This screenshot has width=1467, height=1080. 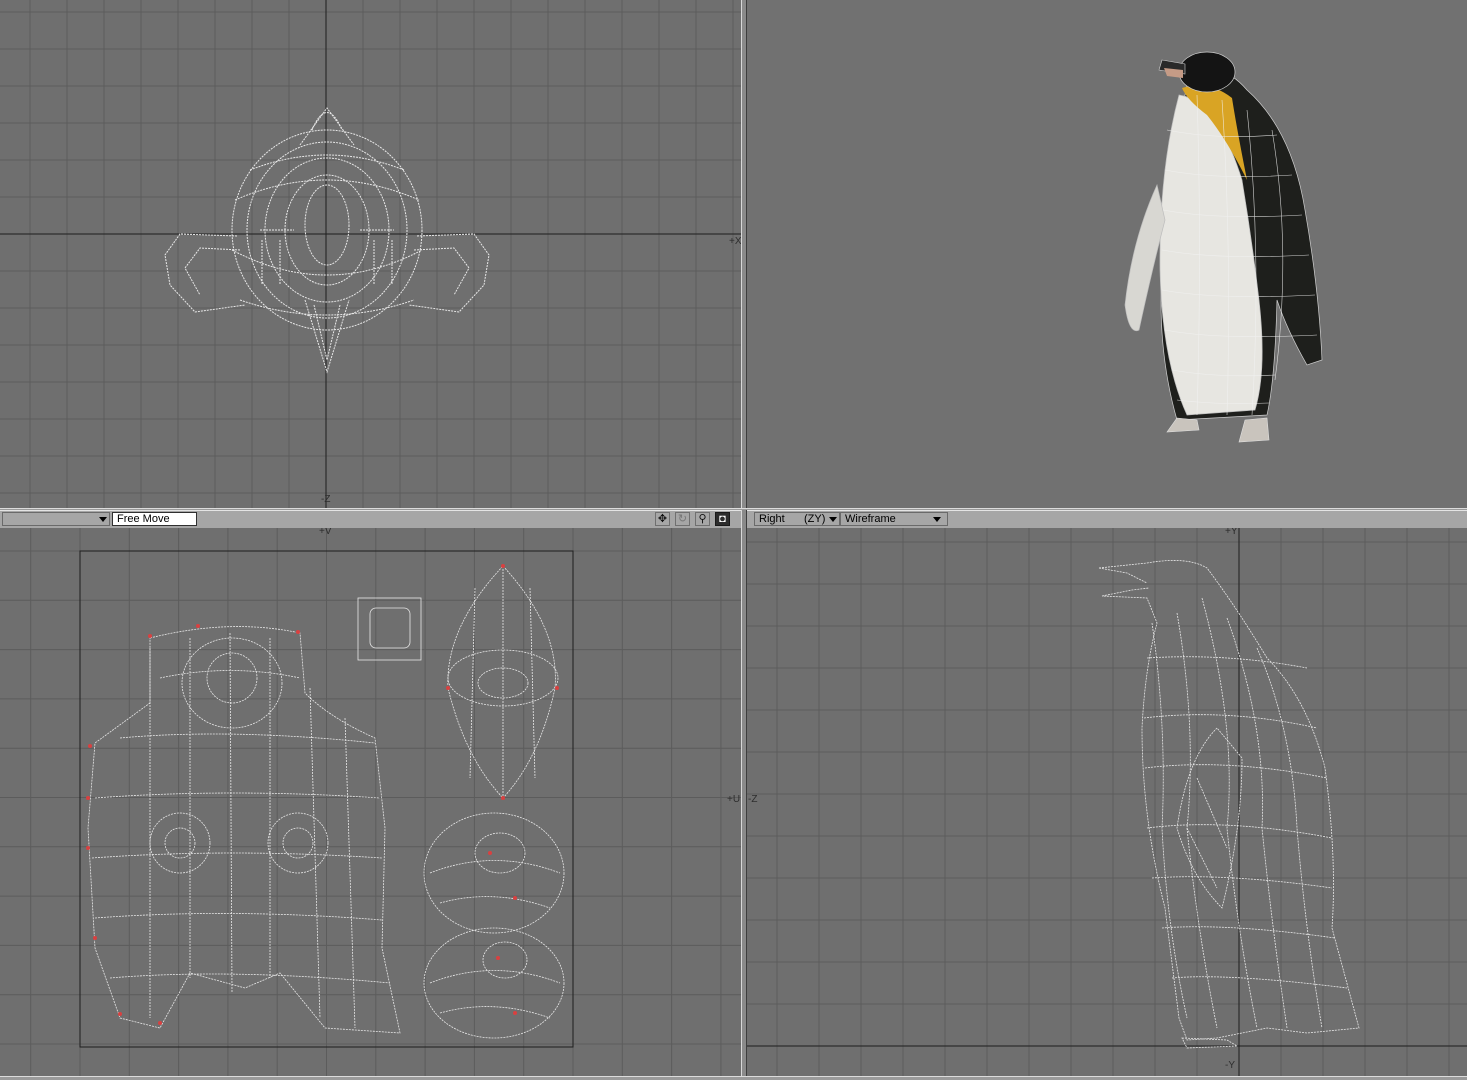 I want to click on view-type-dropdown: Right (ZY), so click(x=797, y=519).